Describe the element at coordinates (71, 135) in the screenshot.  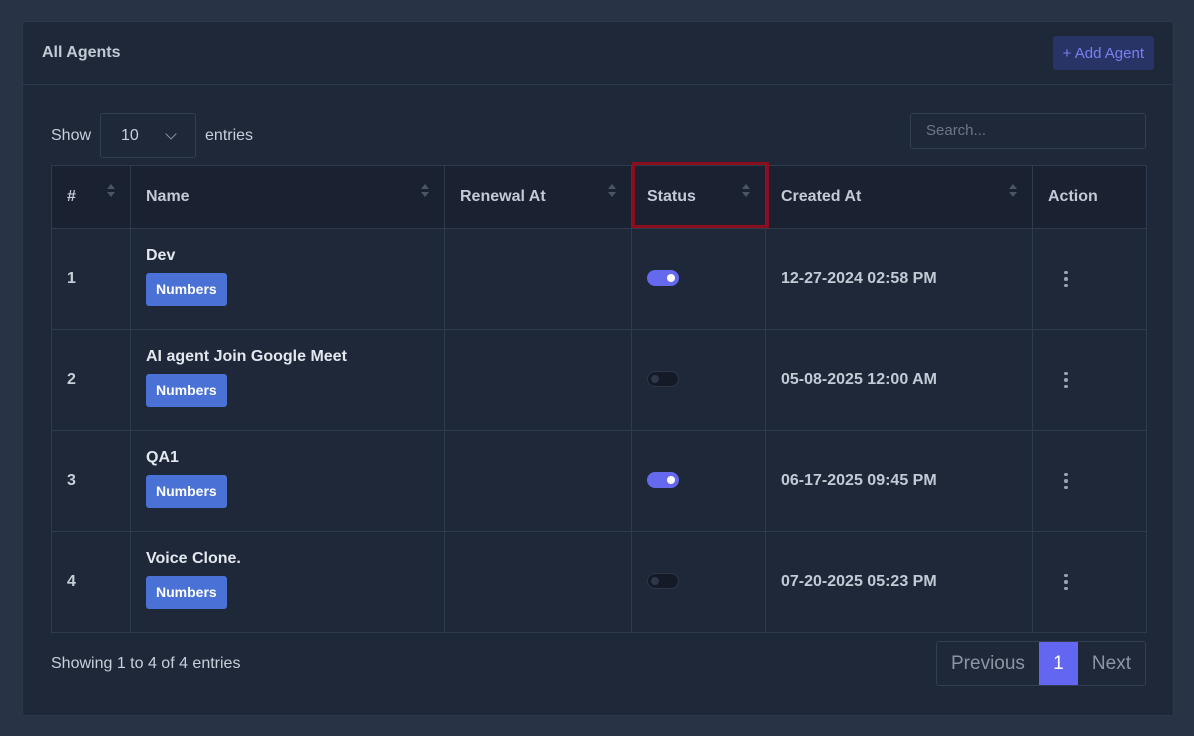
I see `show-label: Show` at that location.